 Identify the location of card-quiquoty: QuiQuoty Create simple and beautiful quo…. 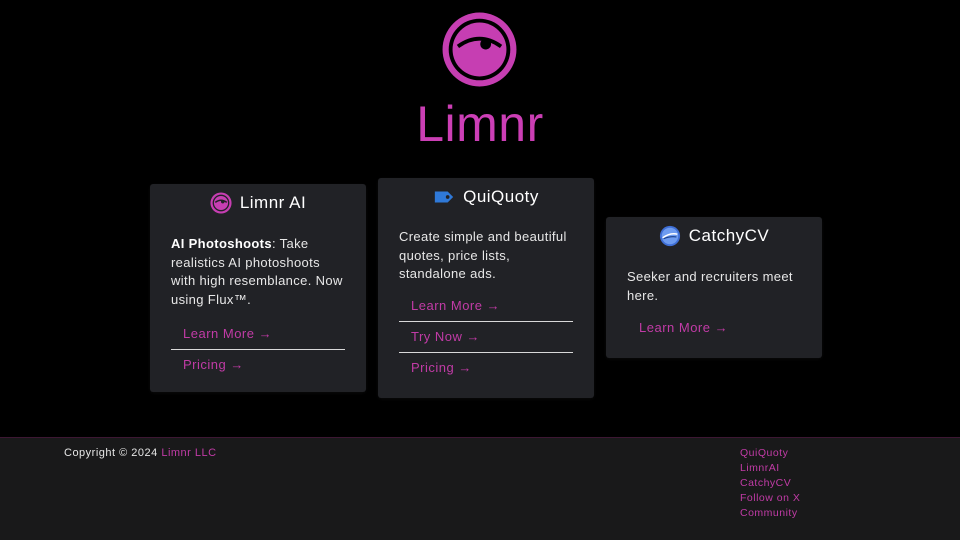
(486, 288).